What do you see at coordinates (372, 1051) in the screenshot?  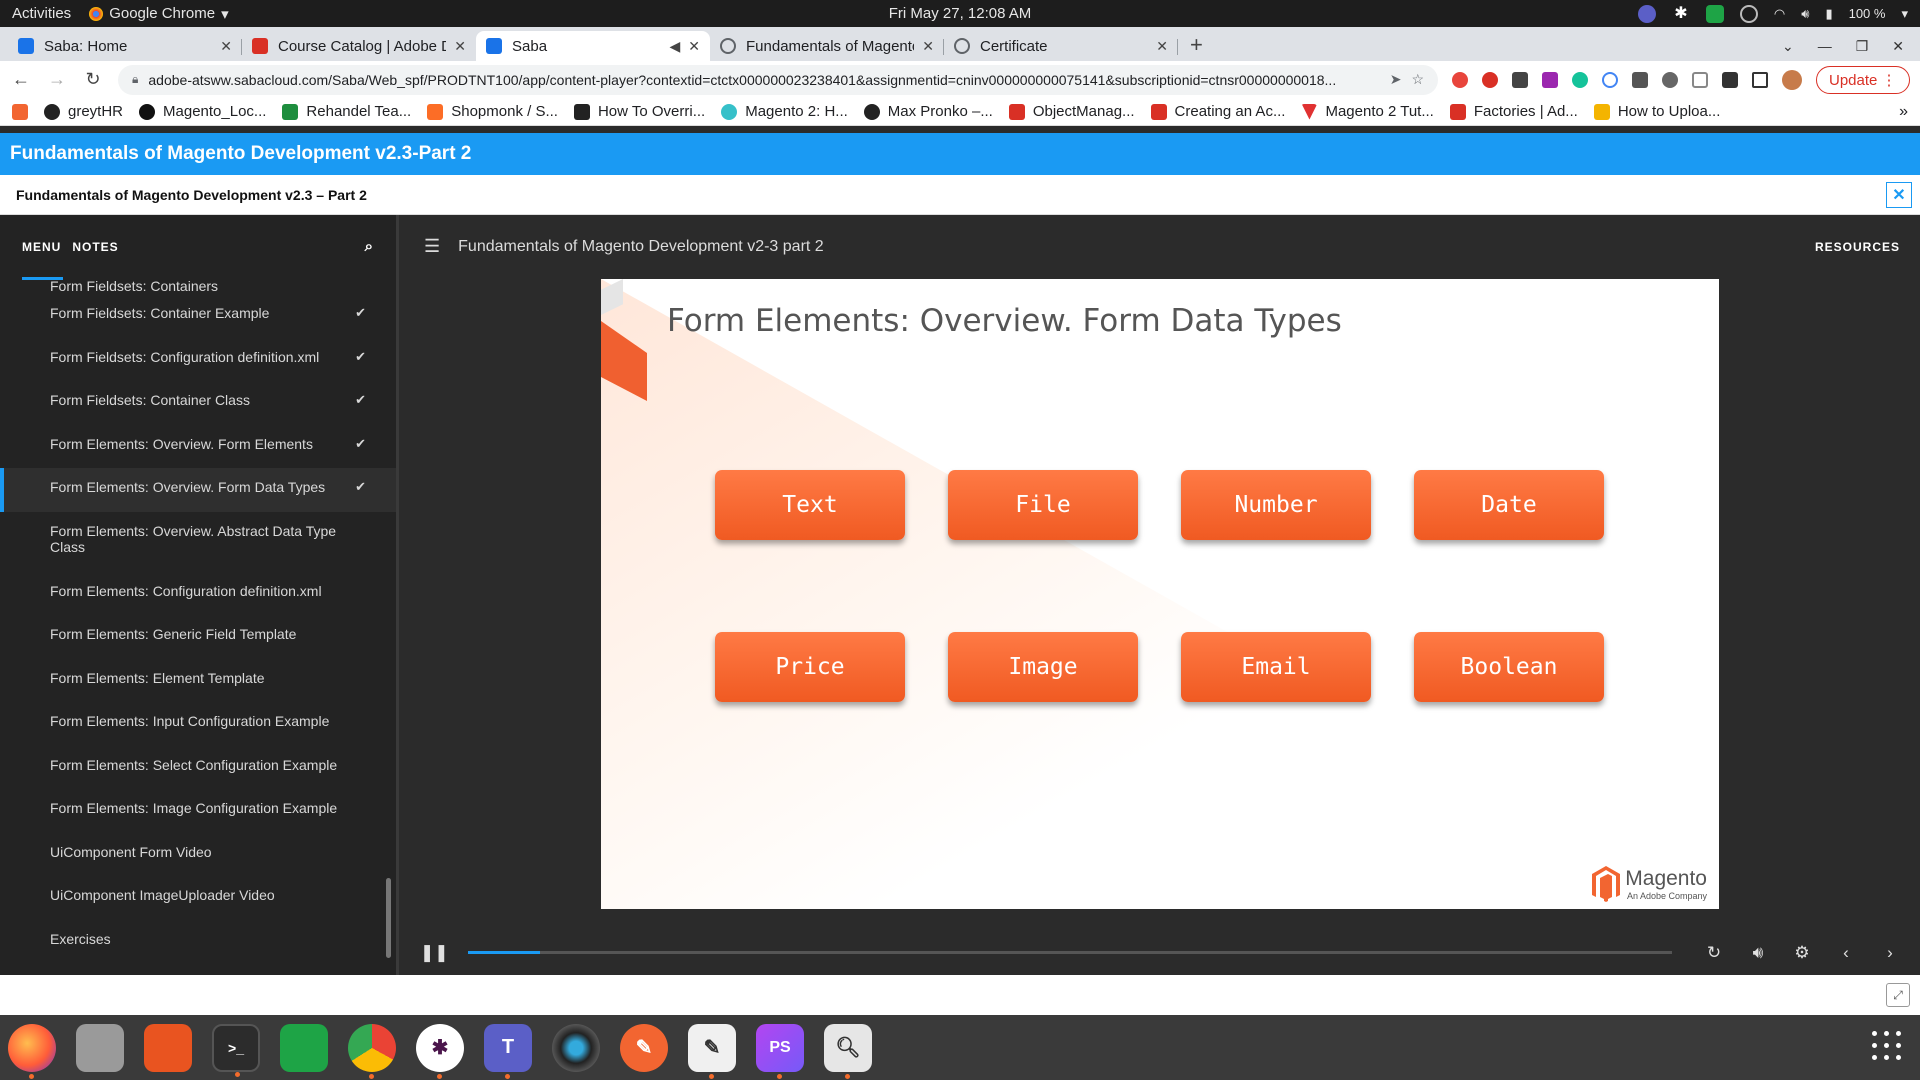 I see `chrome-icon` at bounding box center [372, 1051].